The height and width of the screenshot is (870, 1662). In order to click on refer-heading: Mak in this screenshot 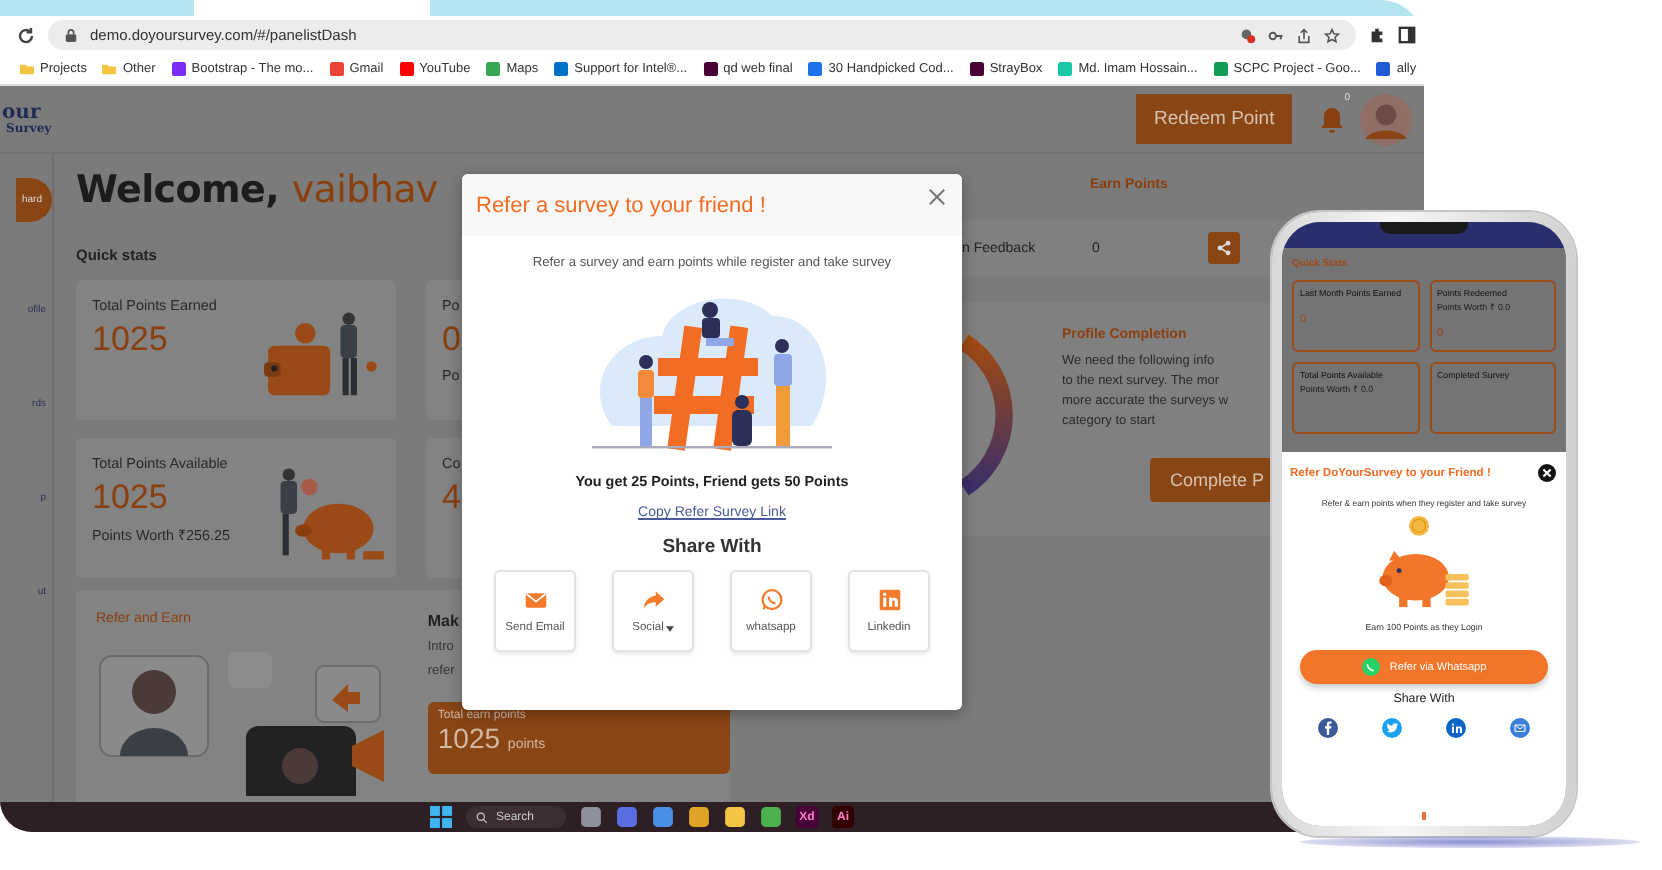, I will do `click(443, 621)`.